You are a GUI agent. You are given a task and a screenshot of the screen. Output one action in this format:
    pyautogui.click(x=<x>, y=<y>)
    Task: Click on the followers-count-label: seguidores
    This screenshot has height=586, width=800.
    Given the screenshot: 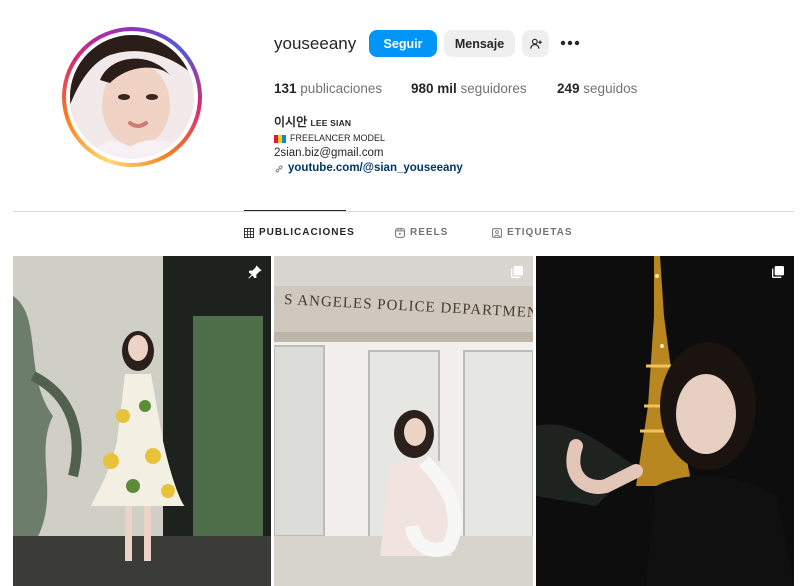 What is the action you would take?
    pyautogui.click(x=493, y=88)
    